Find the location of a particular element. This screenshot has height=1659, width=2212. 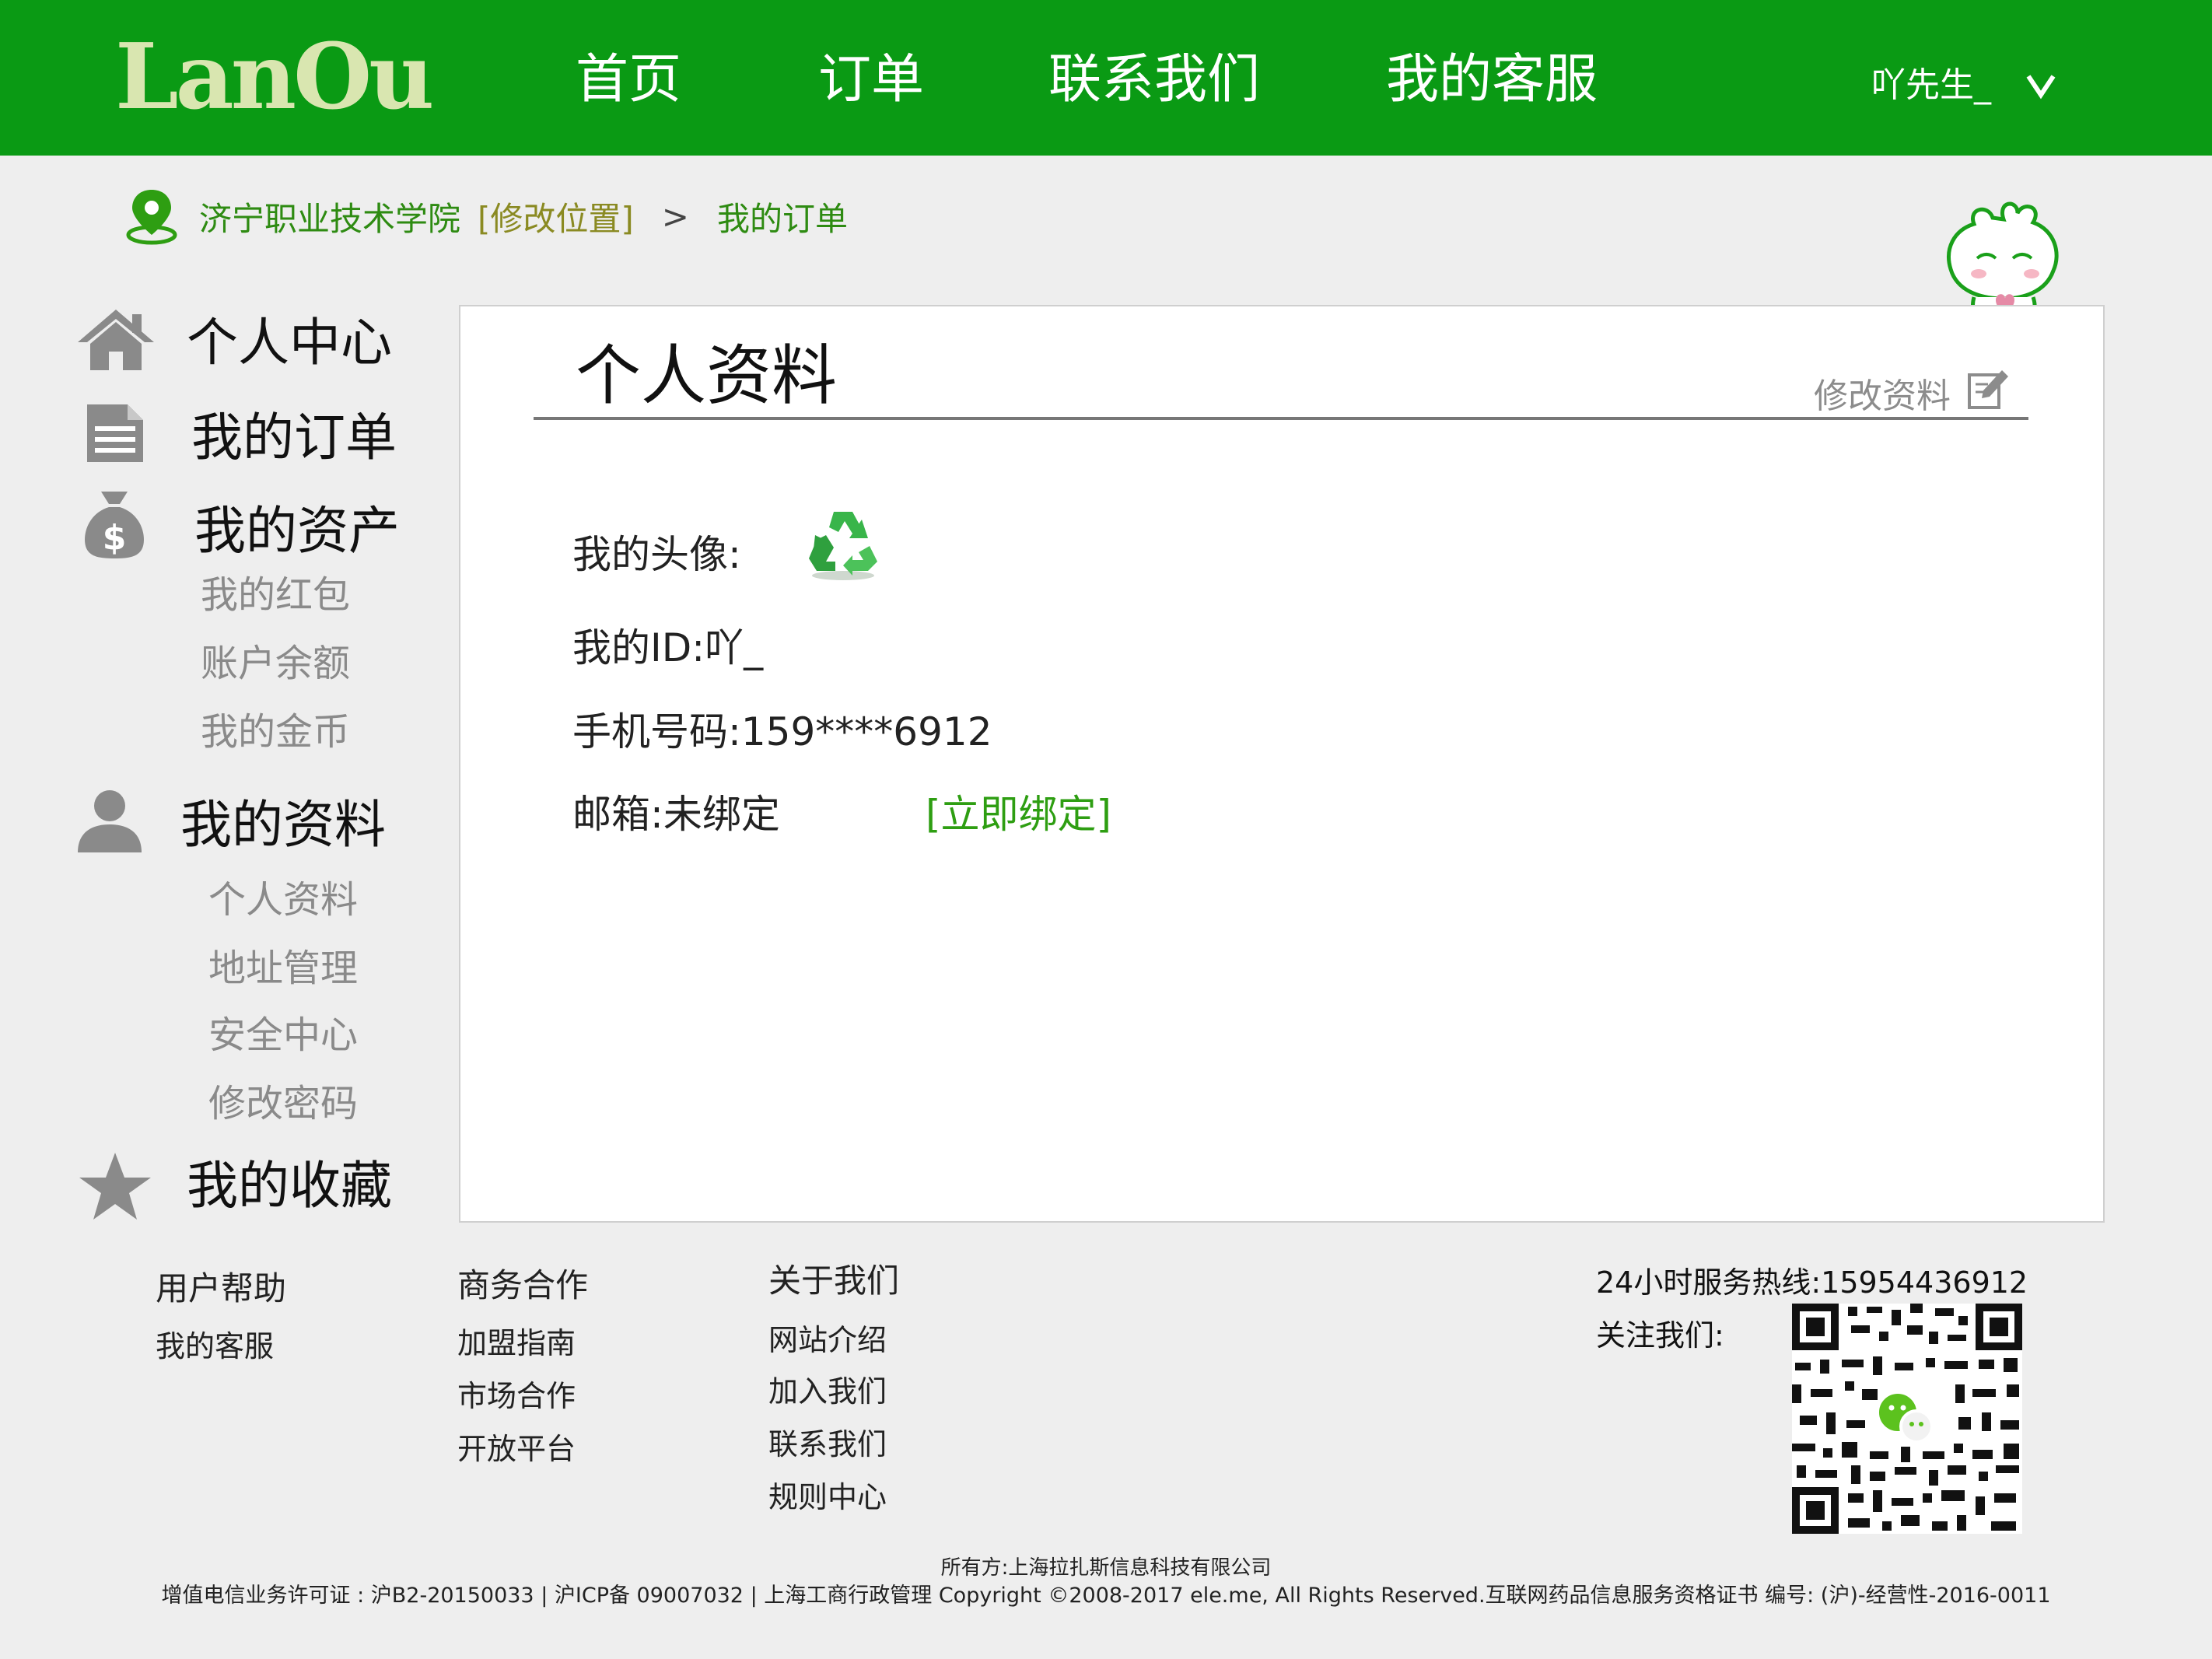

avatar-label: 我的头像: is located at coordinates (657, 554).